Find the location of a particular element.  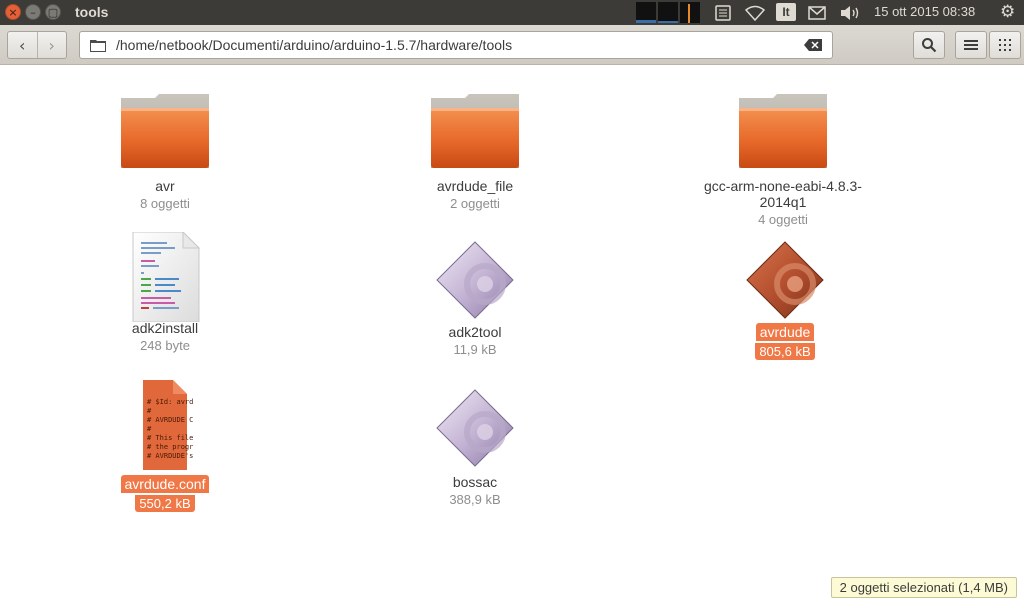

preview-line: # the progr is located at coordinates (170, 447).